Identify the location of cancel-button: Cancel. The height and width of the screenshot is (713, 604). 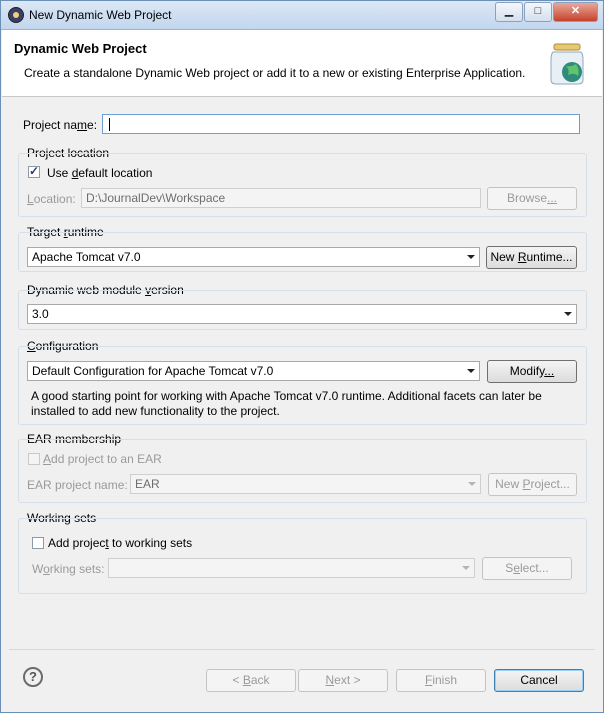
(539, 680).